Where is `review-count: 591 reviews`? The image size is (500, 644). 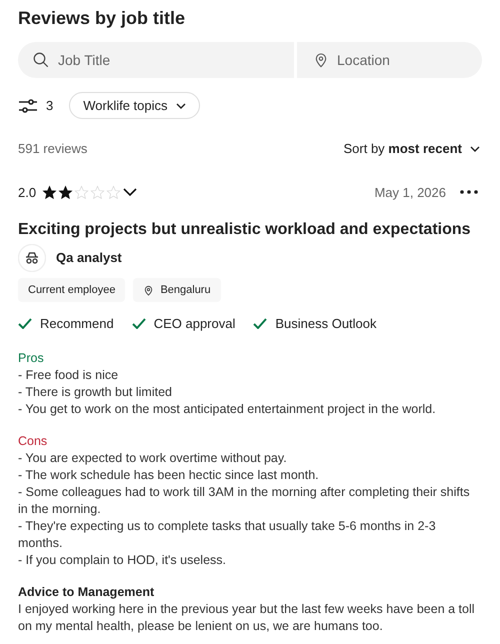 review-count: 591 reviews is located at coordinates (53, 149).